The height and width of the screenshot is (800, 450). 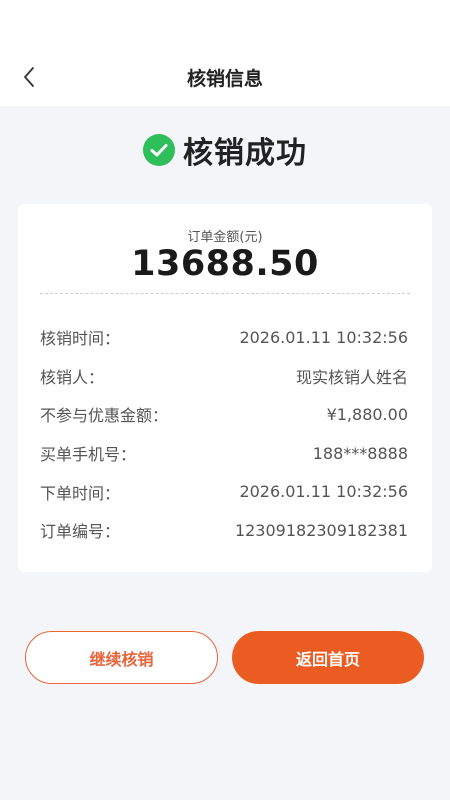 I want to click on continue-verify-button: 继续核销, so click(x=121, y=657).